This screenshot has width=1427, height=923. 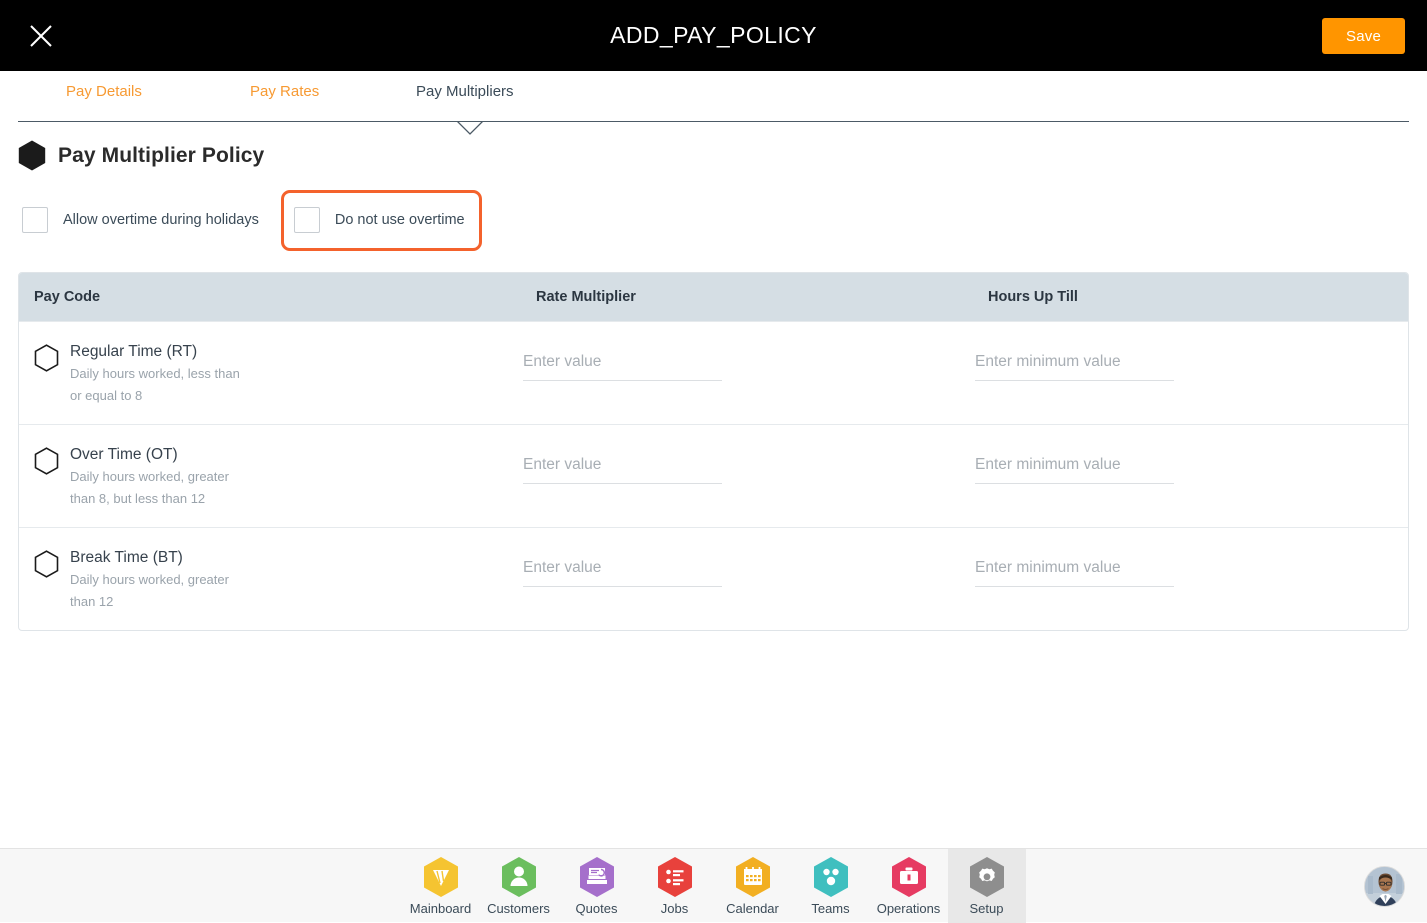 What do you see at coordinates (149, 591) in the screenshot?
I see `pay-code-description: Daily hours worked, greater than 12` at bounding box center [149, 591].